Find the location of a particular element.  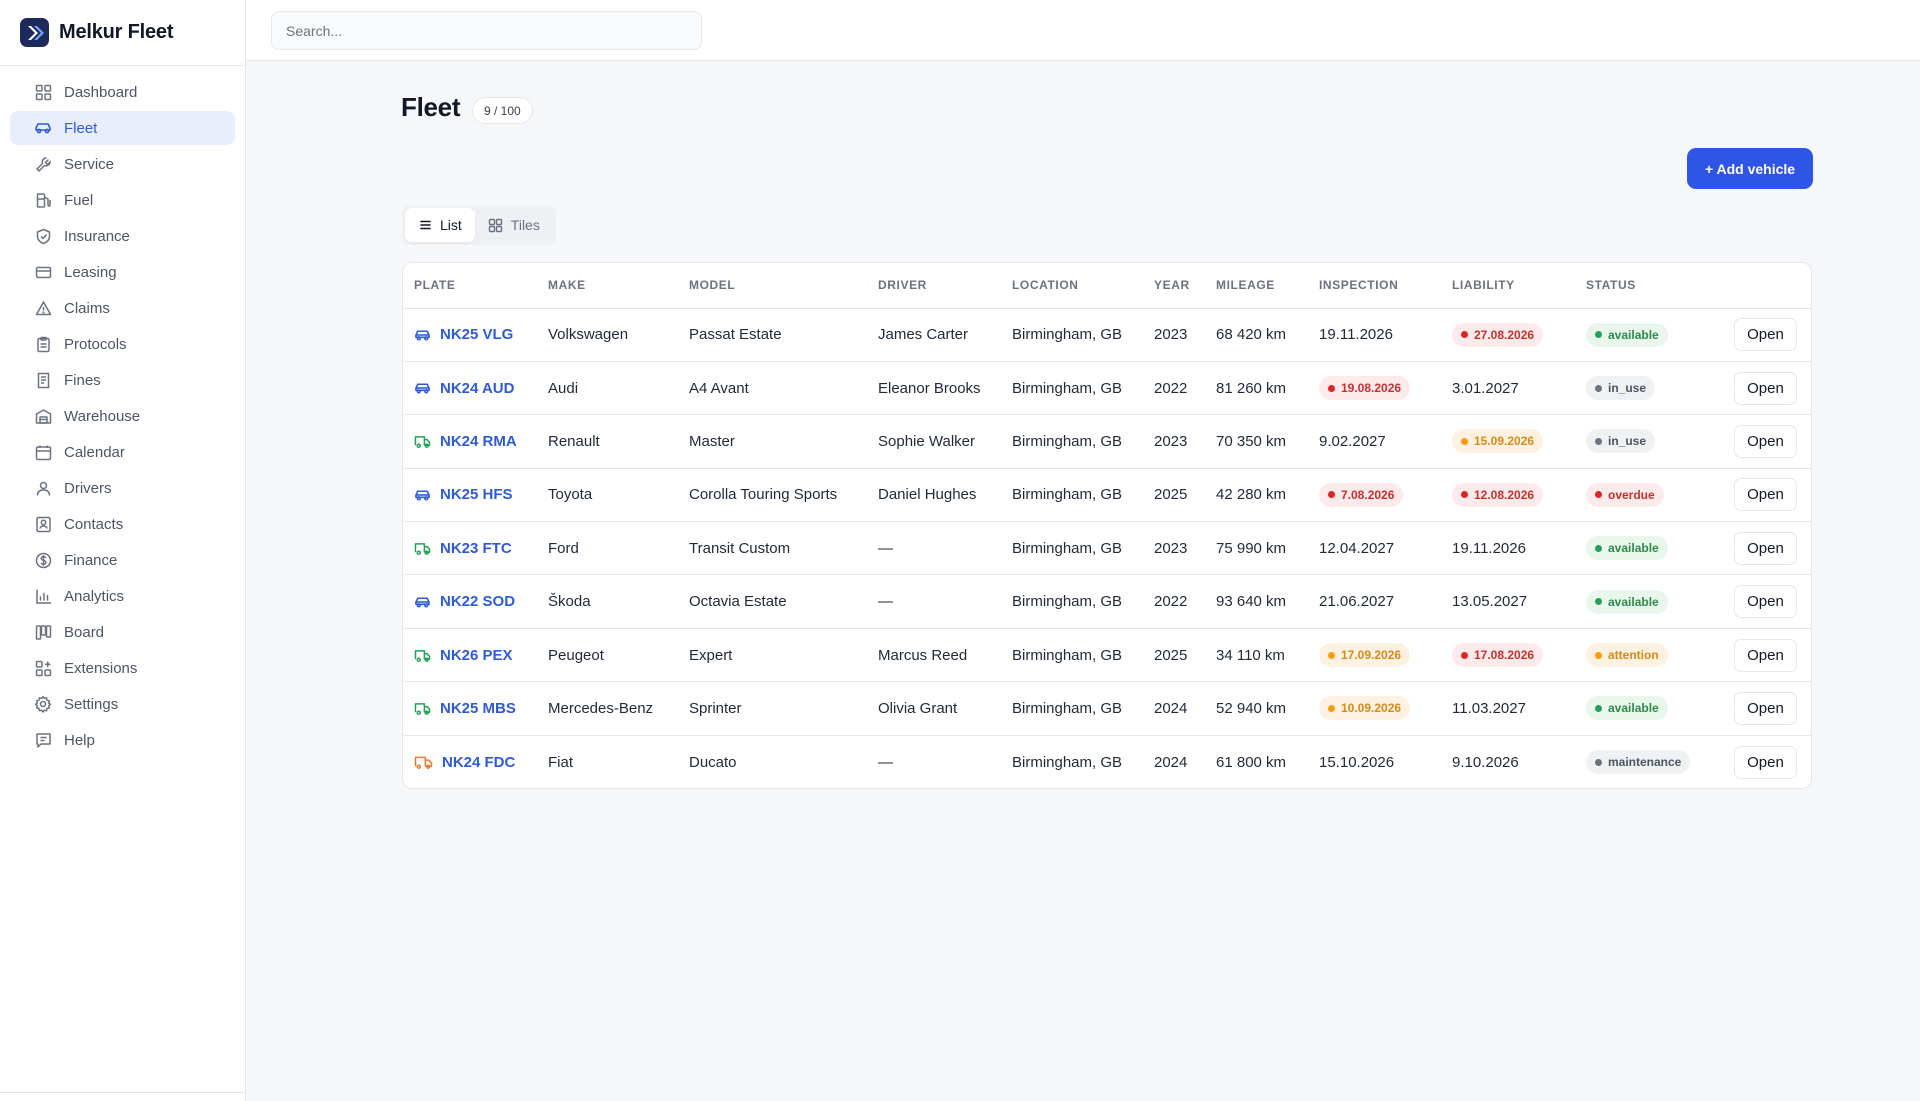

sidebar-item-label: Drivers is located at coordinates (88, 488).